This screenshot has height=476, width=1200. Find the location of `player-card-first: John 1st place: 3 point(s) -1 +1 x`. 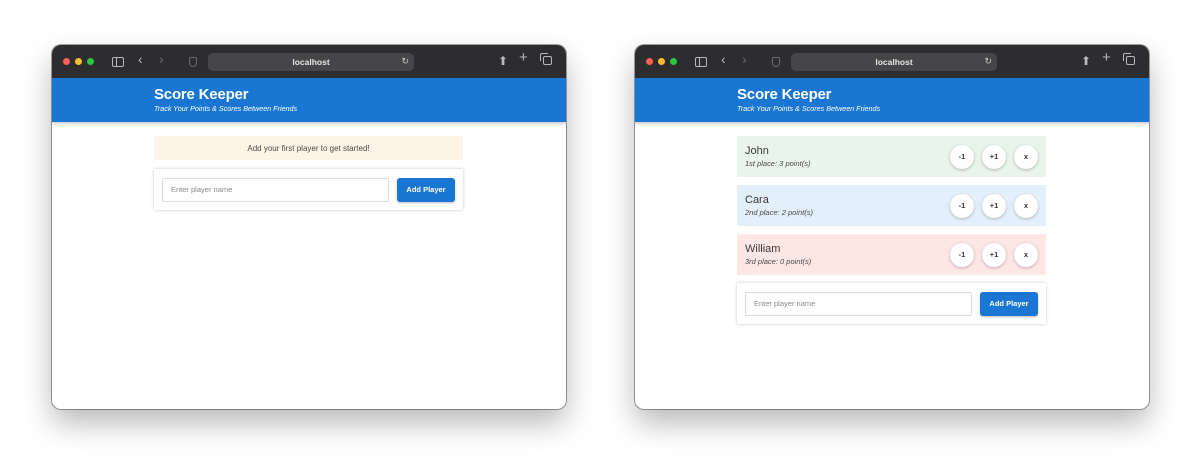

player-card-first: John 1st place: 3 point(s) -1 +1 x is located at coordinates (891, 156).